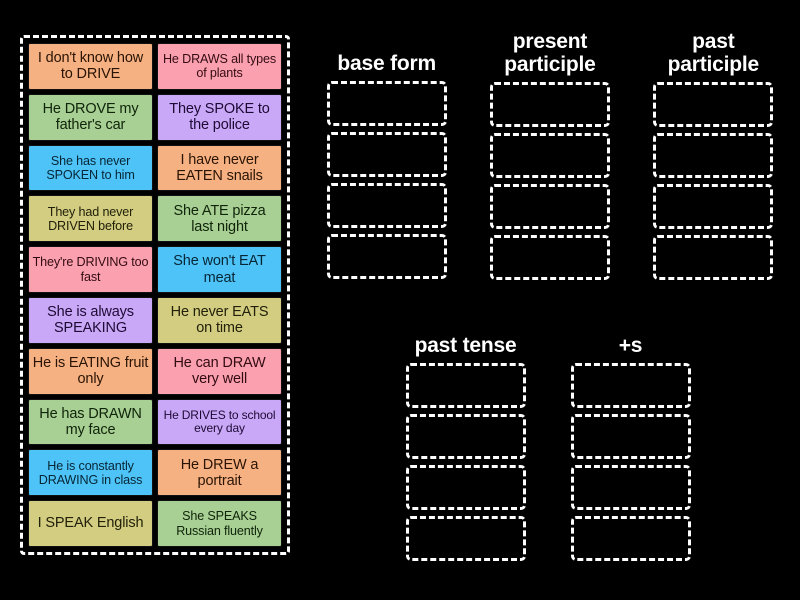 The width and height of the screenshot is (800, 600). Describe the element at coordinates (219, 320) in the screenshot. I see `tile-item: He never EATS on time` at that location.